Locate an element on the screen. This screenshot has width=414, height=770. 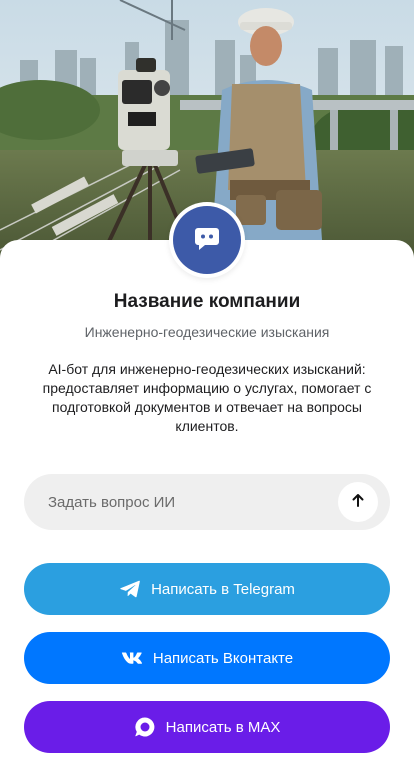
send-button is located at coordinates (358, 502).